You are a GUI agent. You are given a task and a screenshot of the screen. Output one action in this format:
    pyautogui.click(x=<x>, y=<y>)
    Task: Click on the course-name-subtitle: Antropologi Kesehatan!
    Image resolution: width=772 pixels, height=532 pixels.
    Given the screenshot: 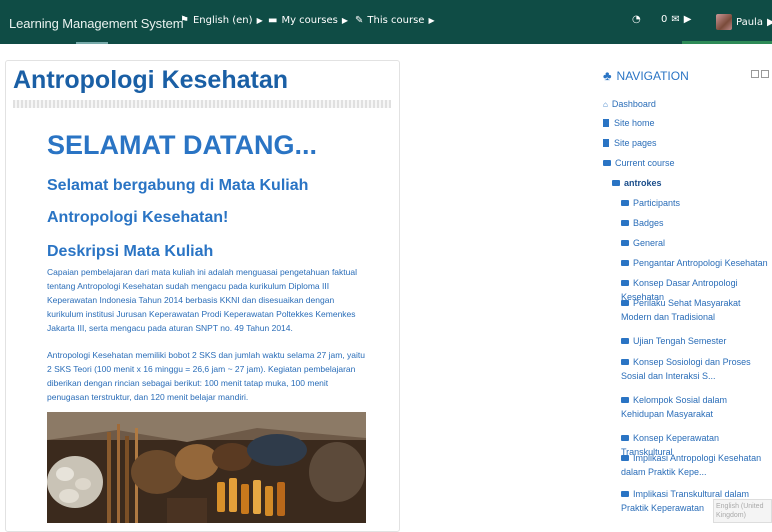 What is the action you would take?
    pyautogui.click(x=138, y=217)
    